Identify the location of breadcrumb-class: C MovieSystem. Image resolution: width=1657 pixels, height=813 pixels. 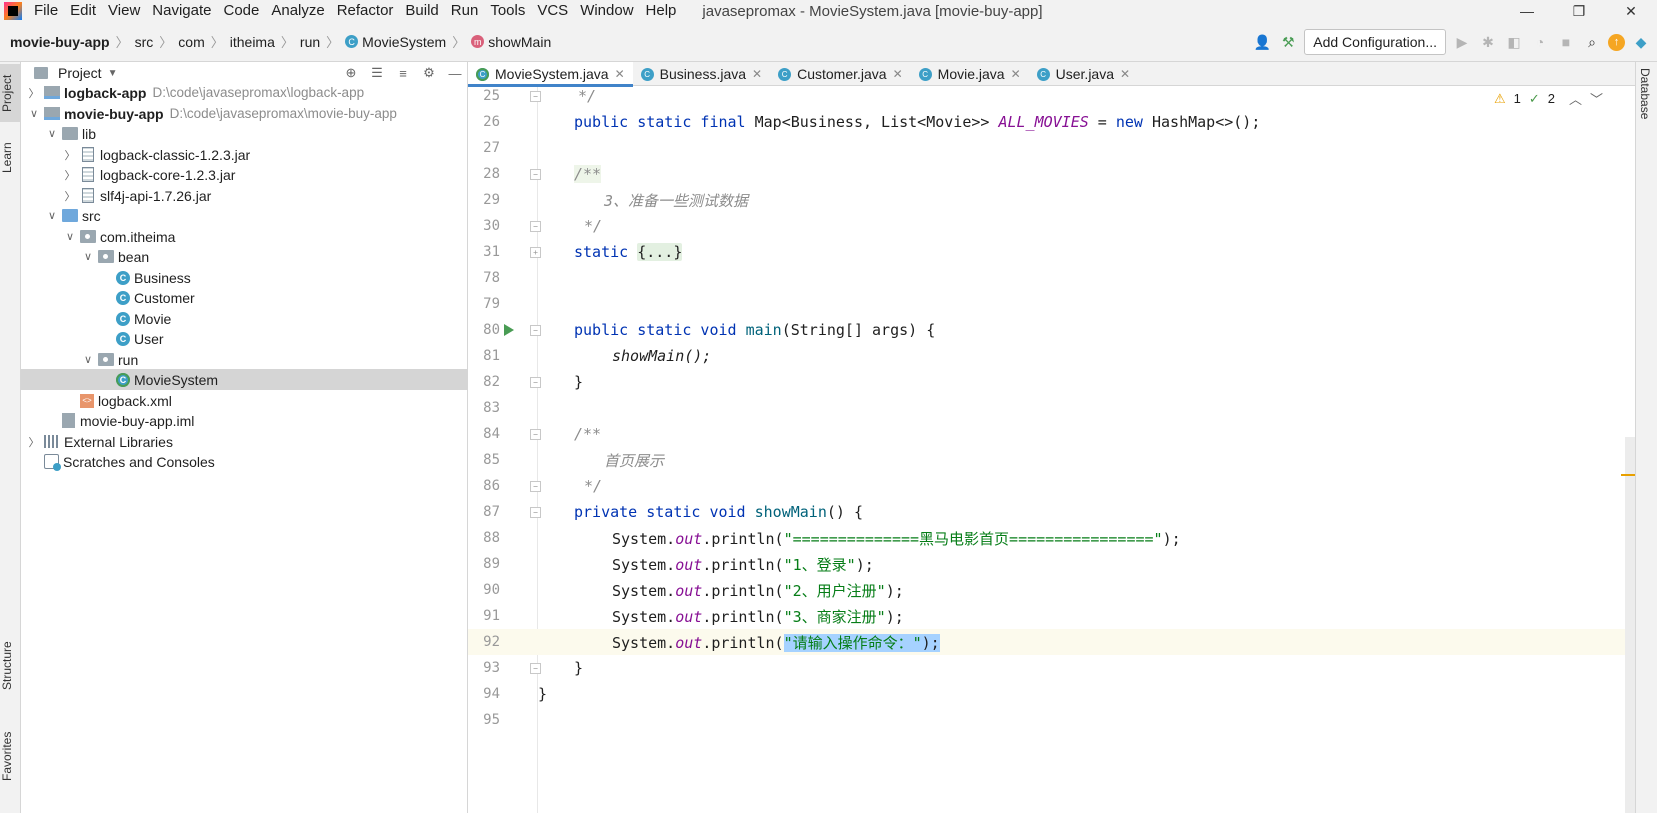
(395, 42).